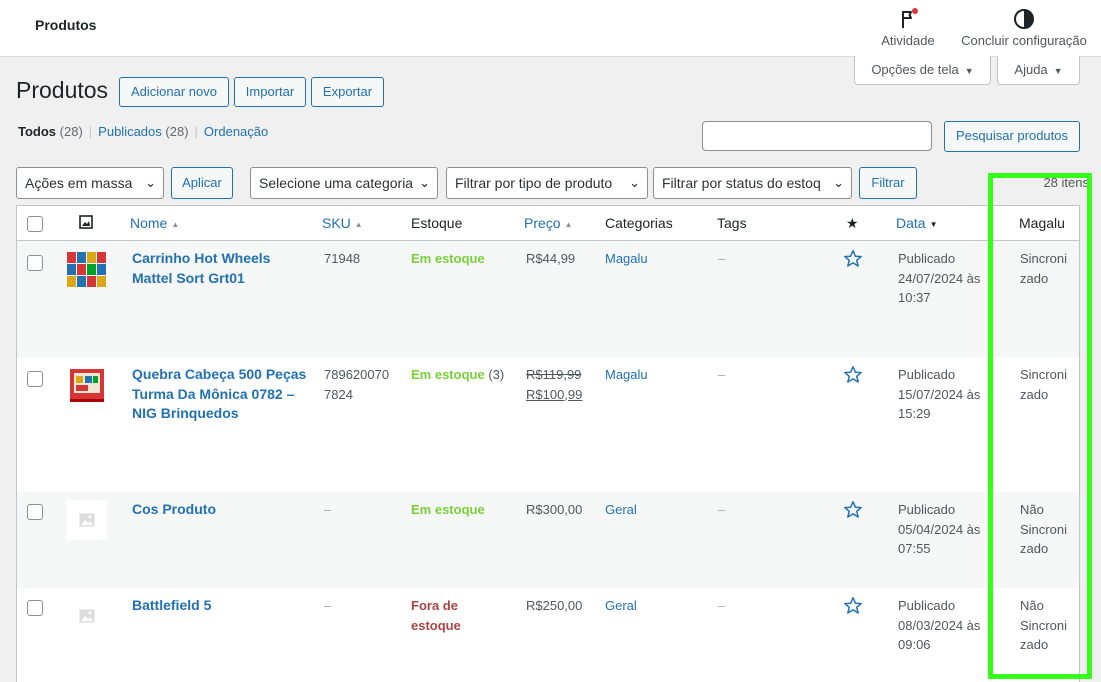  What do you see at coordinates (732, 223) in the screenshot?
I see `column-tags: Tags` at bounding box center [732, 223].